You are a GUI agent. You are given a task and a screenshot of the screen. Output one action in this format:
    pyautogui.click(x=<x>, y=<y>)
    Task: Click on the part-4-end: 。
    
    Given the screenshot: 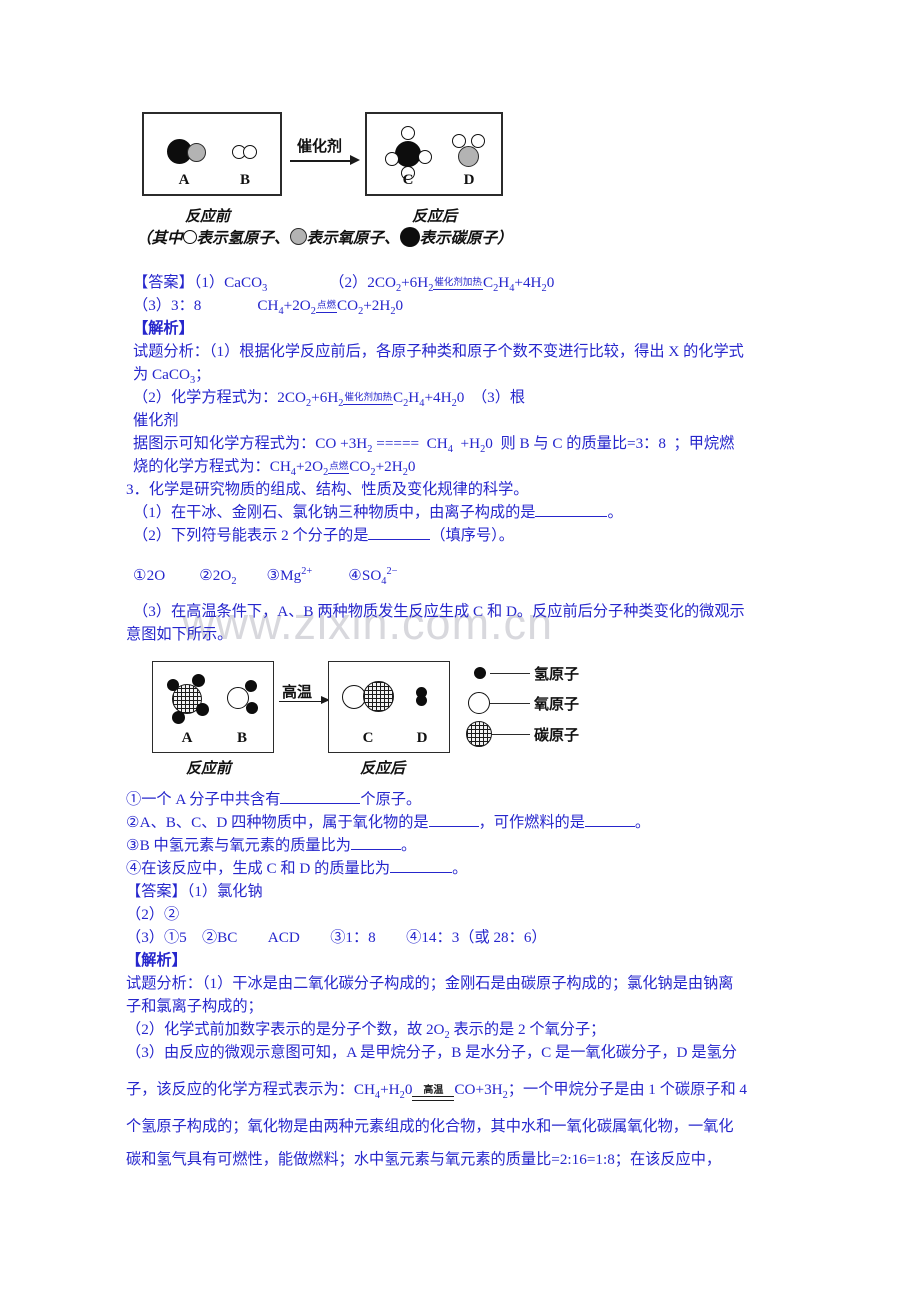 What is the action you would take?
    pyautogui.click(x=460, y=868)
    